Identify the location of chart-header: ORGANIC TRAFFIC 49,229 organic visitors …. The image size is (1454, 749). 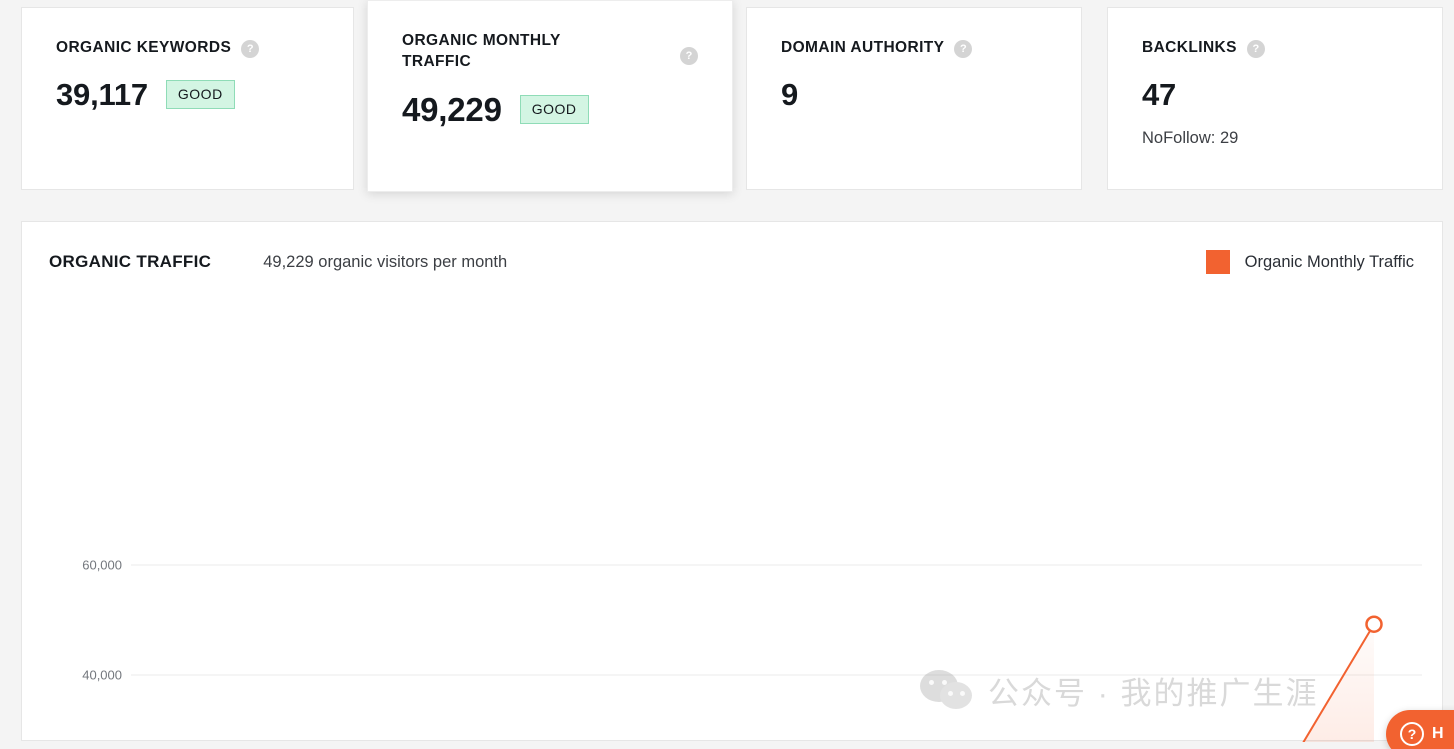
(732, 262).